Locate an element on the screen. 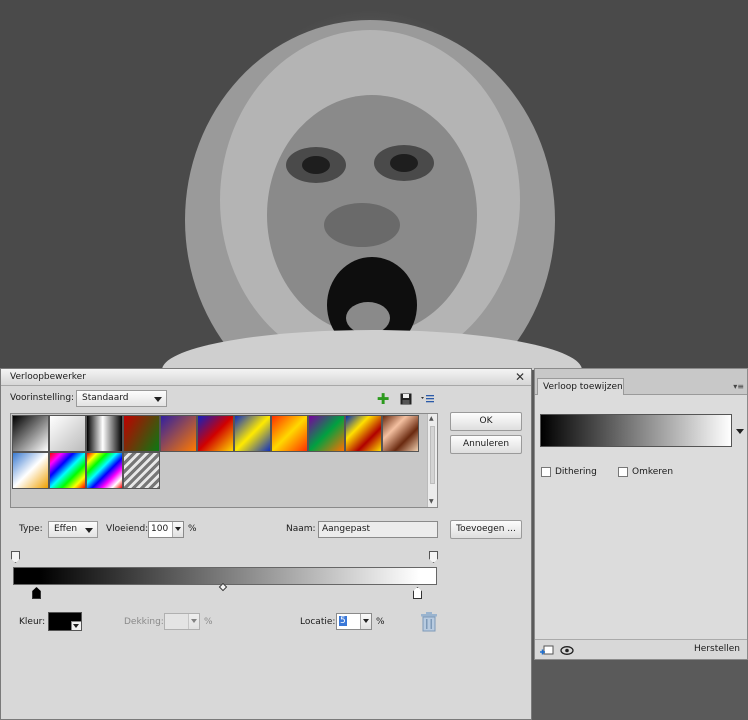 The width and height of the screenshot is (748, 720). save-icon is located at coordinates (406, 399).